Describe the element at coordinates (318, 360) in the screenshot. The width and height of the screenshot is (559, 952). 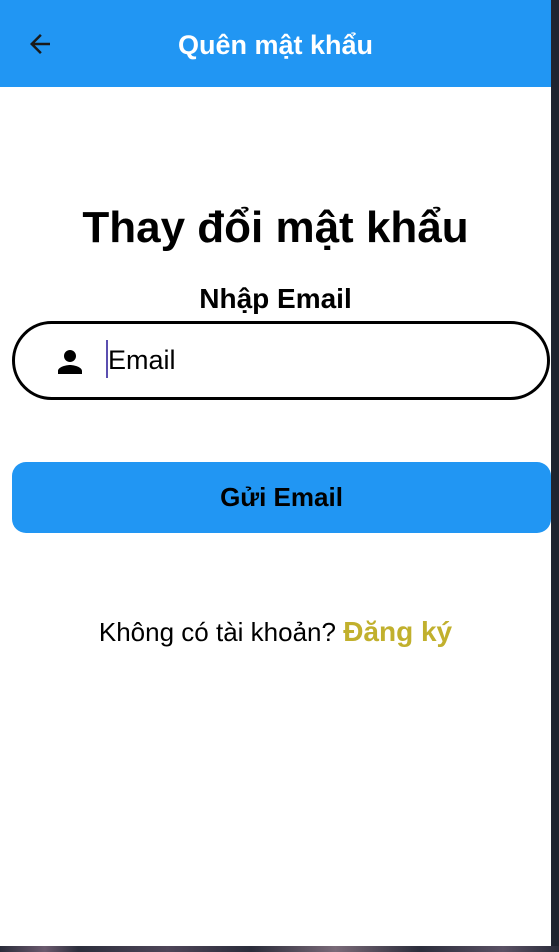
I see `email-input` at that location.